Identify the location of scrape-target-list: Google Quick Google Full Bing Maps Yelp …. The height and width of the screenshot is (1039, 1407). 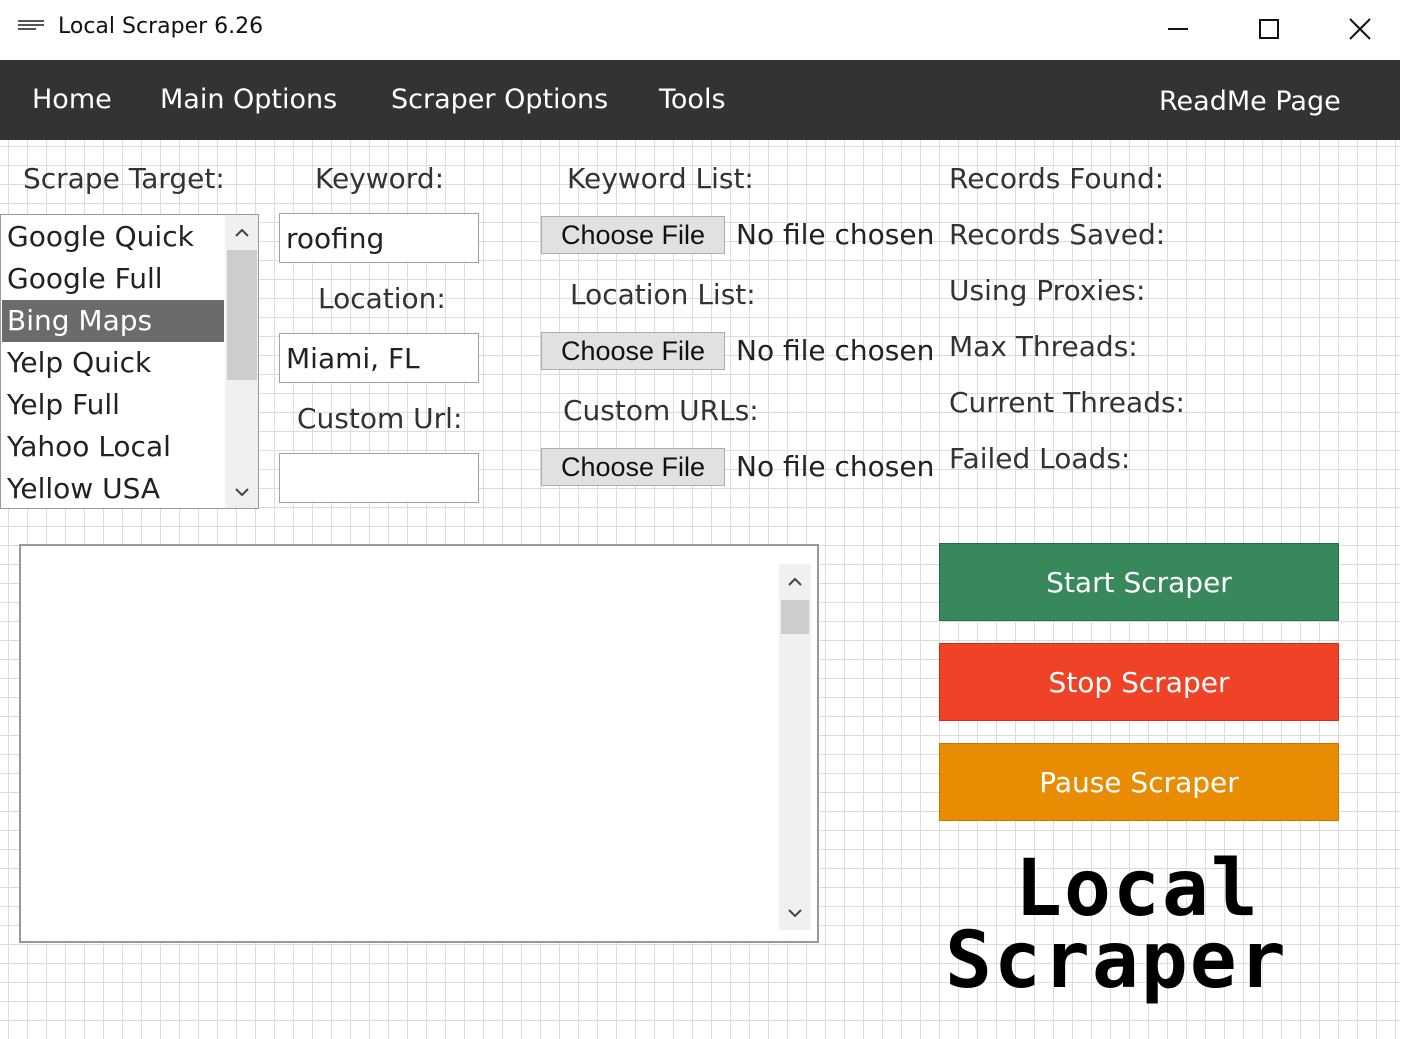
(129, 361).